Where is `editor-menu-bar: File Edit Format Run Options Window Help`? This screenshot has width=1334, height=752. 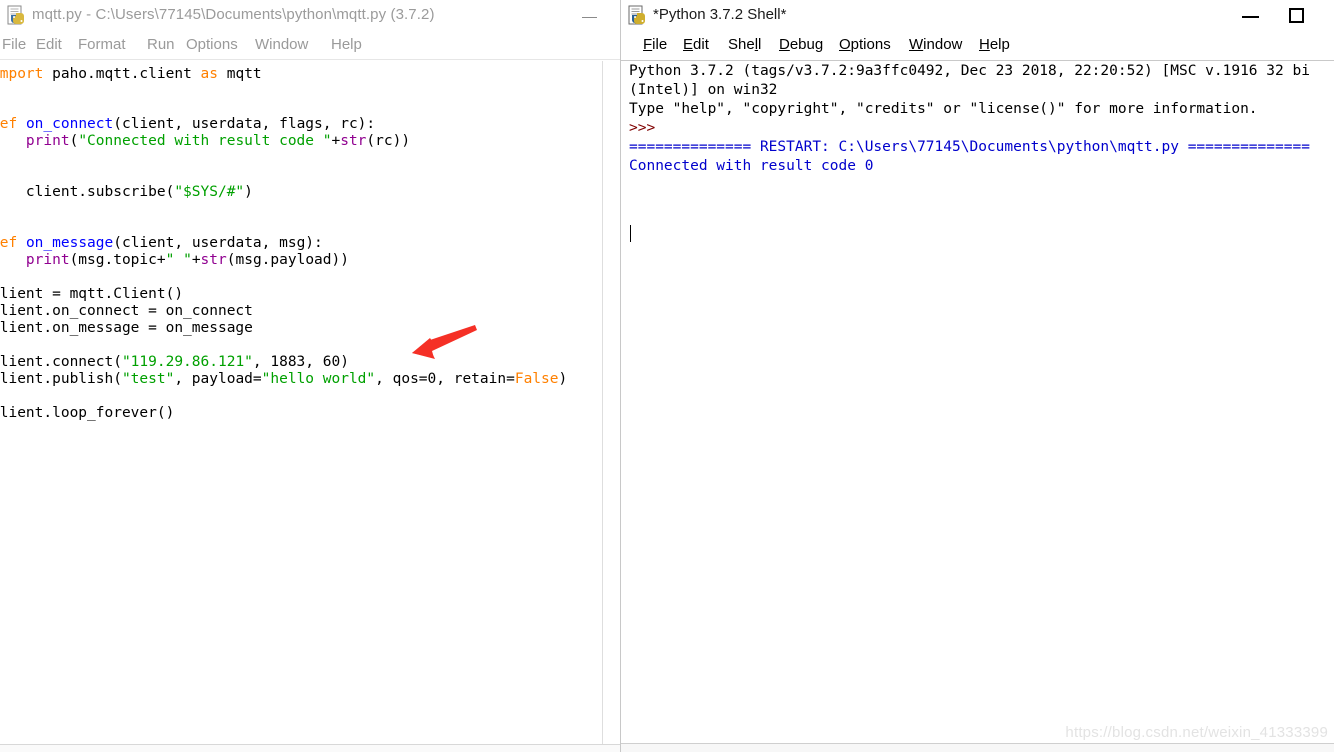
editor-menu-bar: File Edit Format Run Options Window Help is located at coordinates (310, 47).